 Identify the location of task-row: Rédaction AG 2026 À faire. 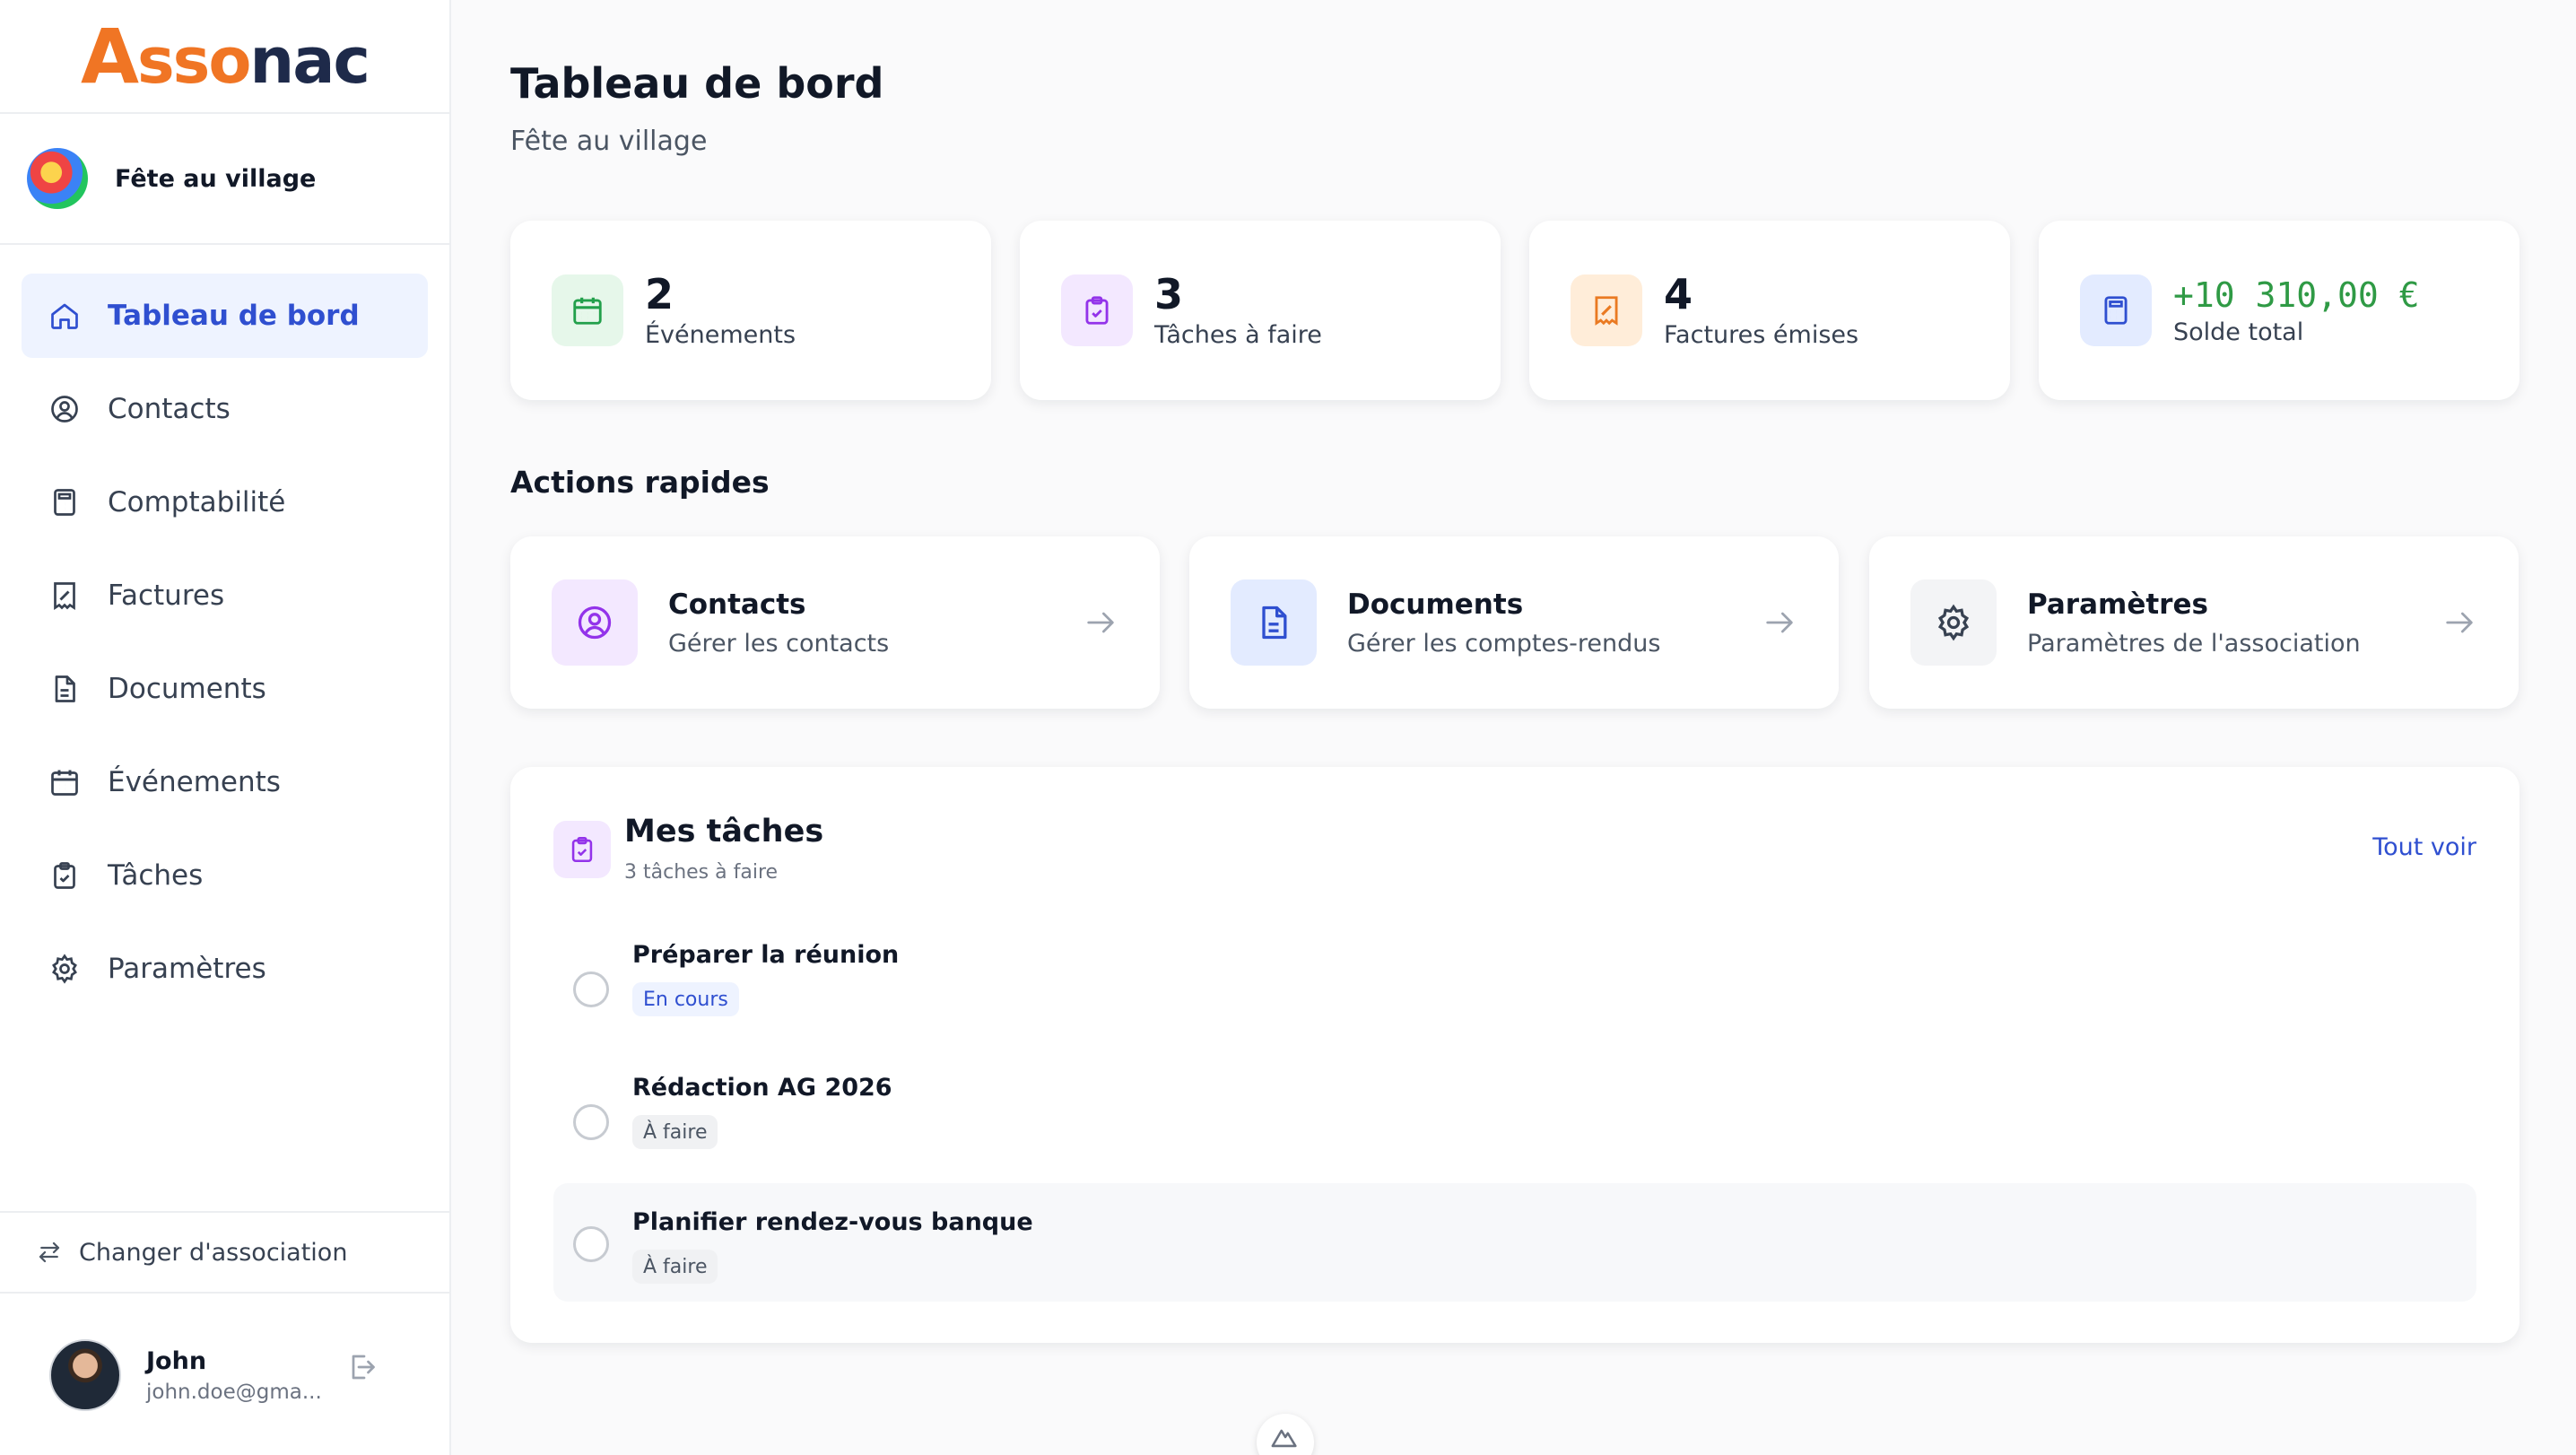
(1514, 1120).